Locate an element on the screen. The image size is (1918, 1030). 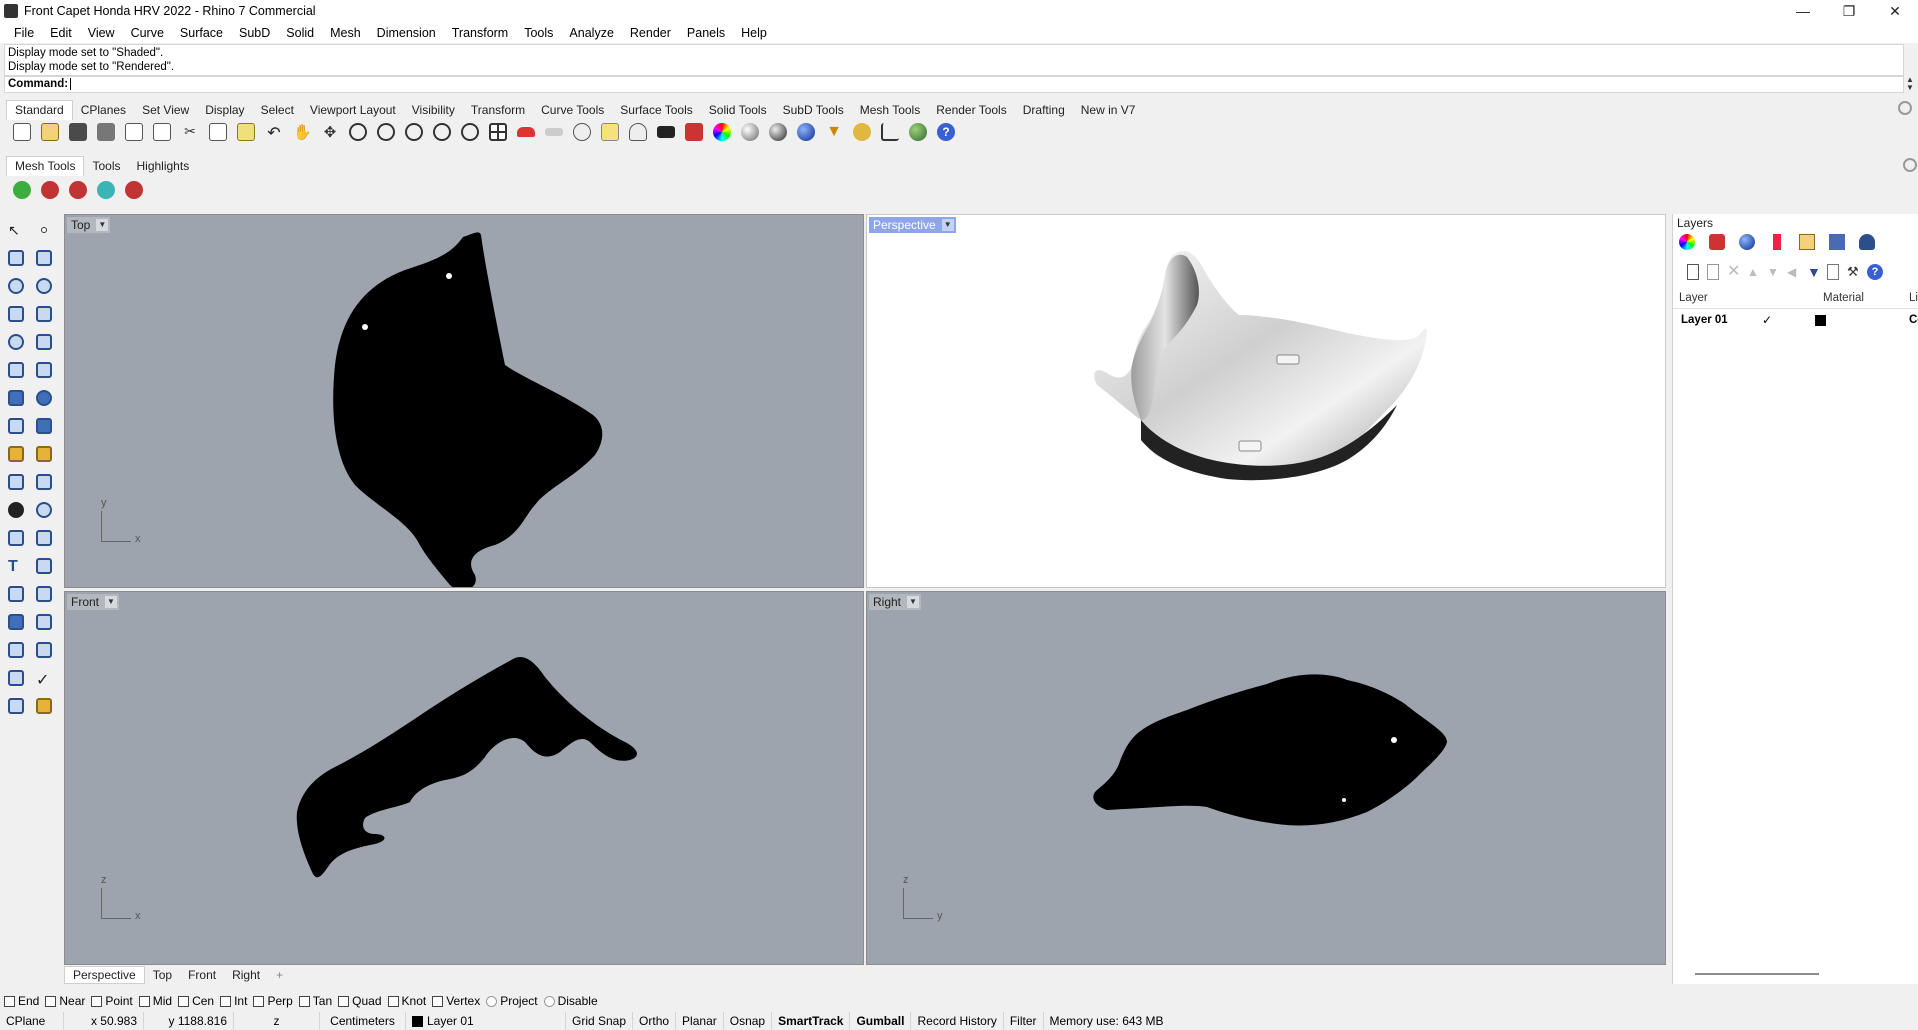
layers-col-material: Material is located at coordinates (1843, 298).